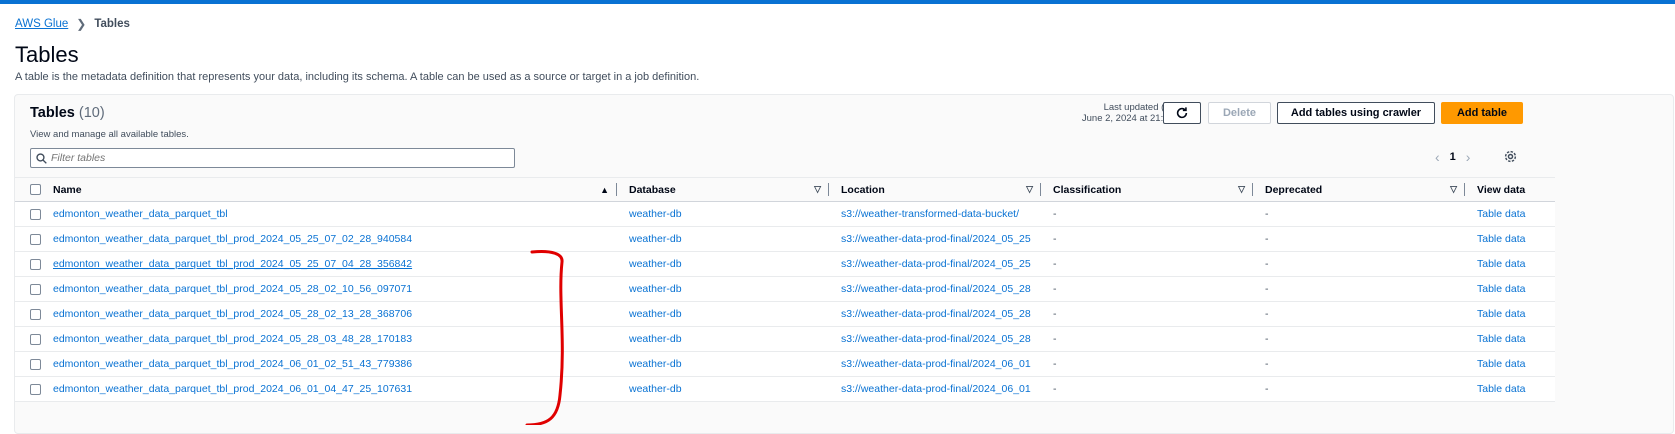 Image resolution: width=1675 pixels, height=434 pixels. I want to click on chevron-right-icon: ❯, so click(81, 24).